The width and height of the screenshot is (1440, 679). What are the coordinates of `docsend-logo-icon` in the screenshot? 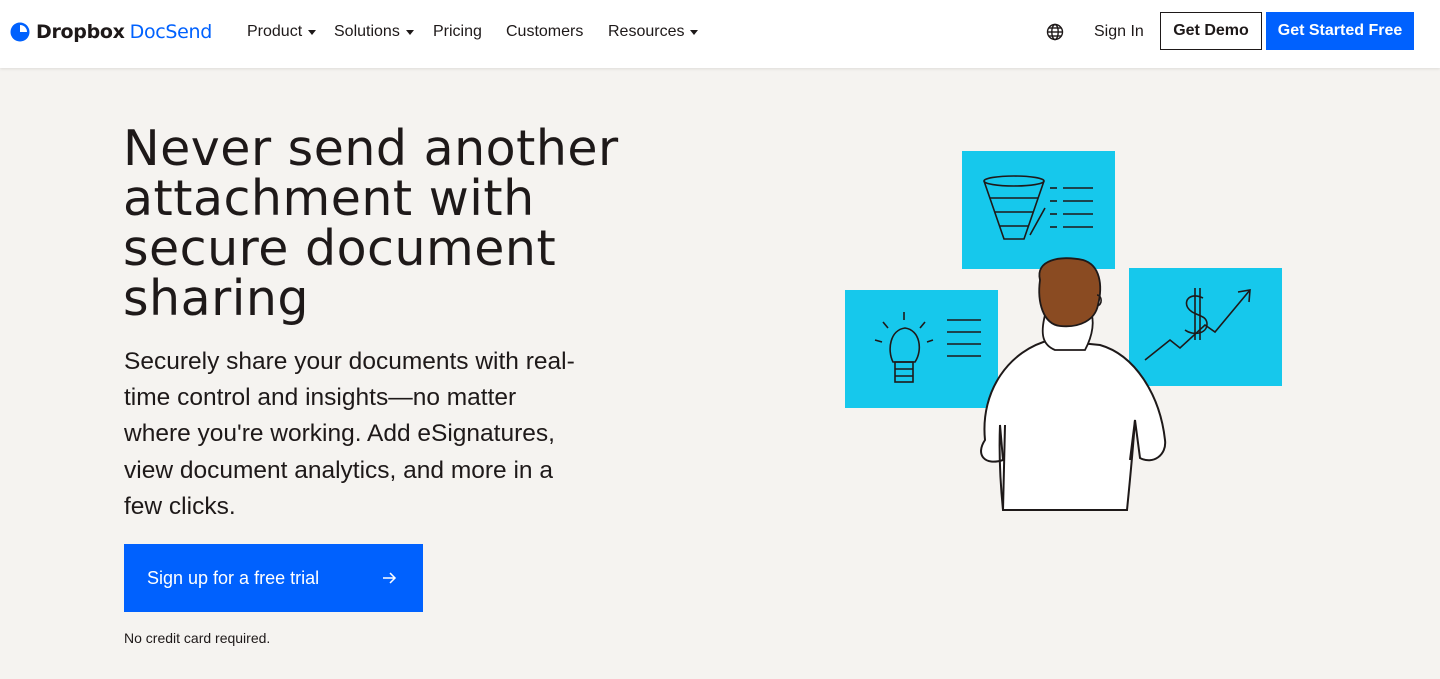 It's located at (20, 32).